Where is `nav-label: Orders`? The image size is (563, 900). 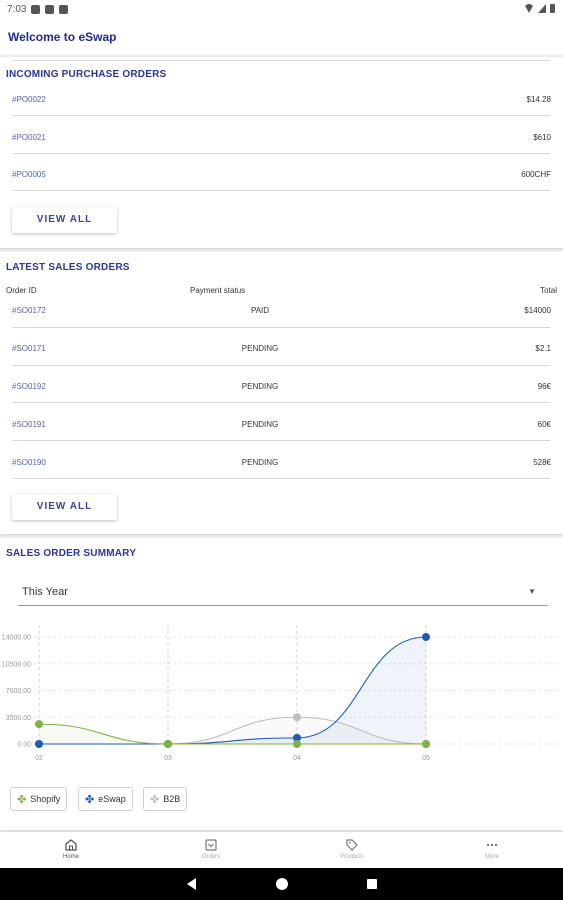 nav-label: Orders is located at coordinates (211, 857).